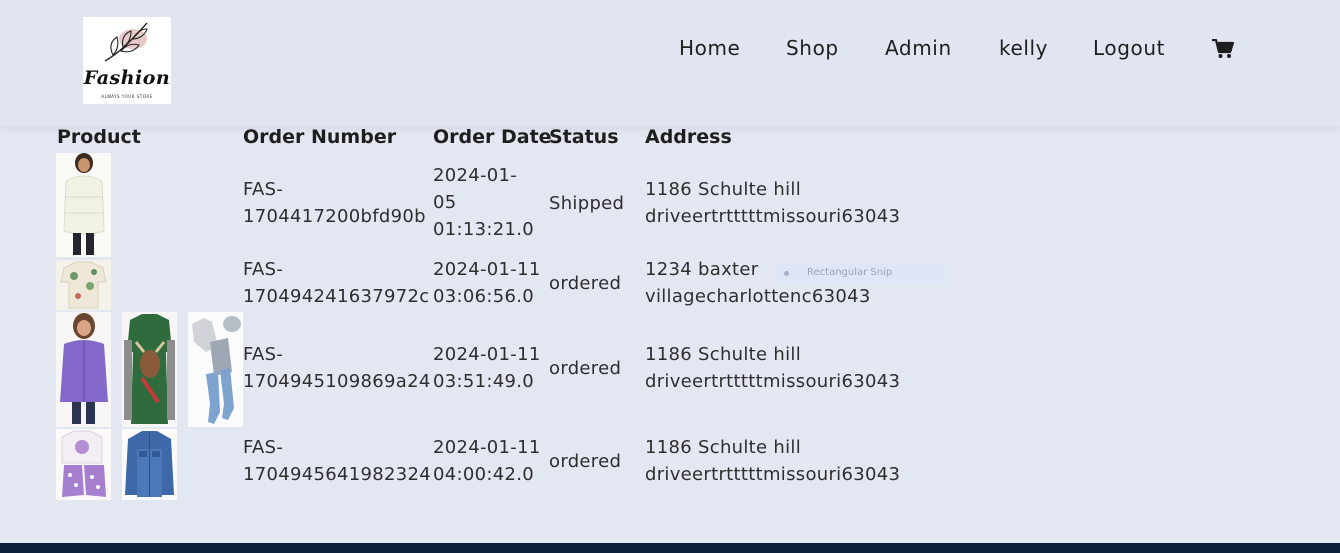  Describe the element at coordinates (127, 96) in the screenshot. I see `logo-tagline: ALWAYS YOUR STORE` at that location.